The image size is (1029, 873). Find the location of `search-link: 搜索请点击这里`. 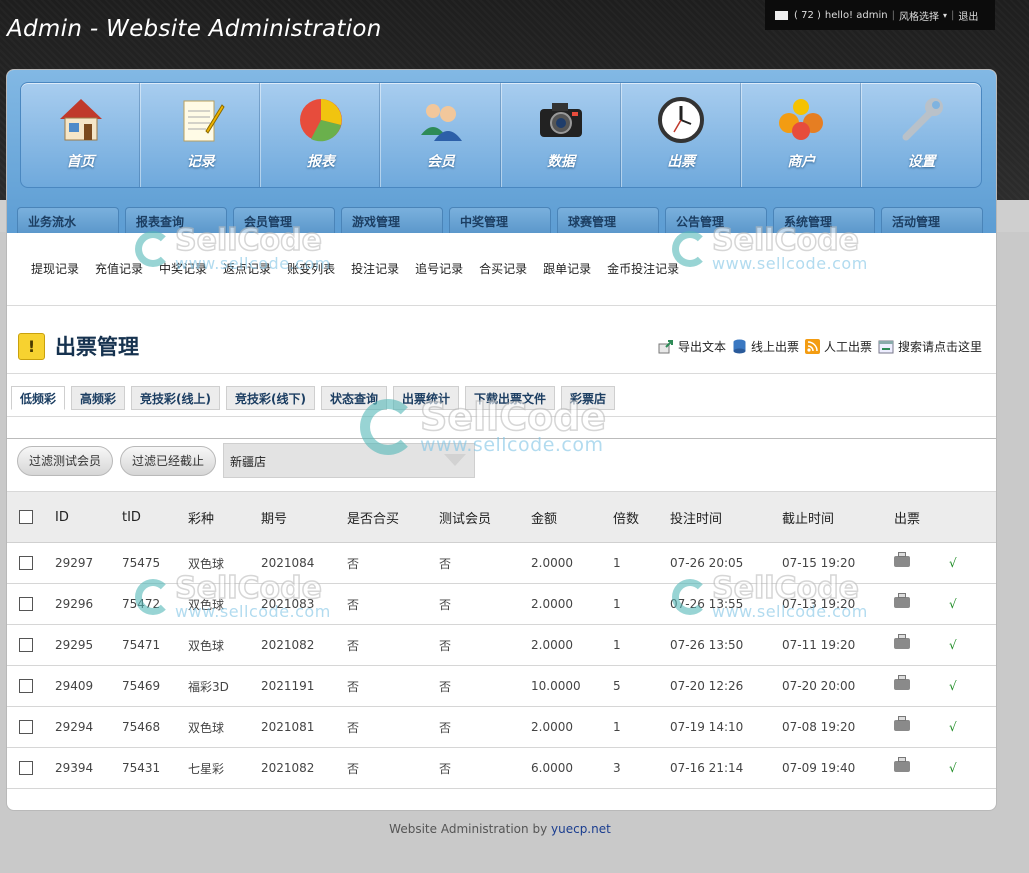

search-link: 搜索请点击这里 is located at coordinates (930, 346).